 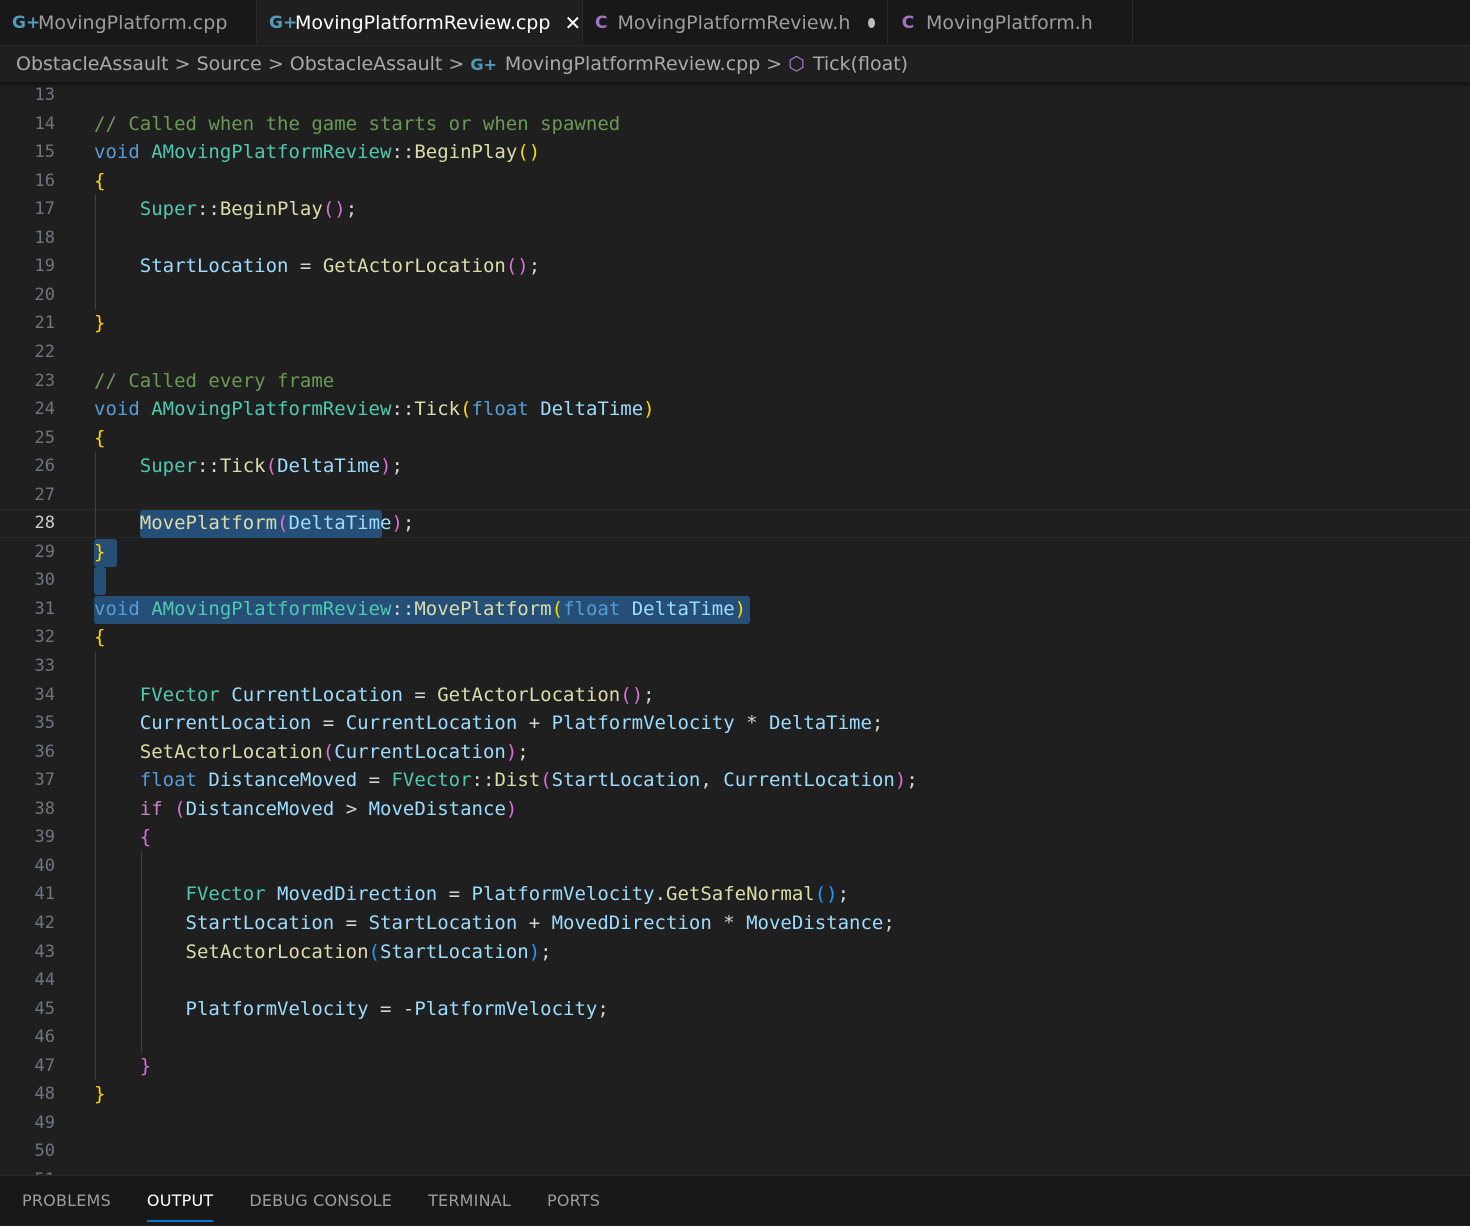 What do you see at coordinates (248, 466) in the screenshot?
I see `code-line: Super::Tick(DeltaTime);` at bounding box center [248, 466].